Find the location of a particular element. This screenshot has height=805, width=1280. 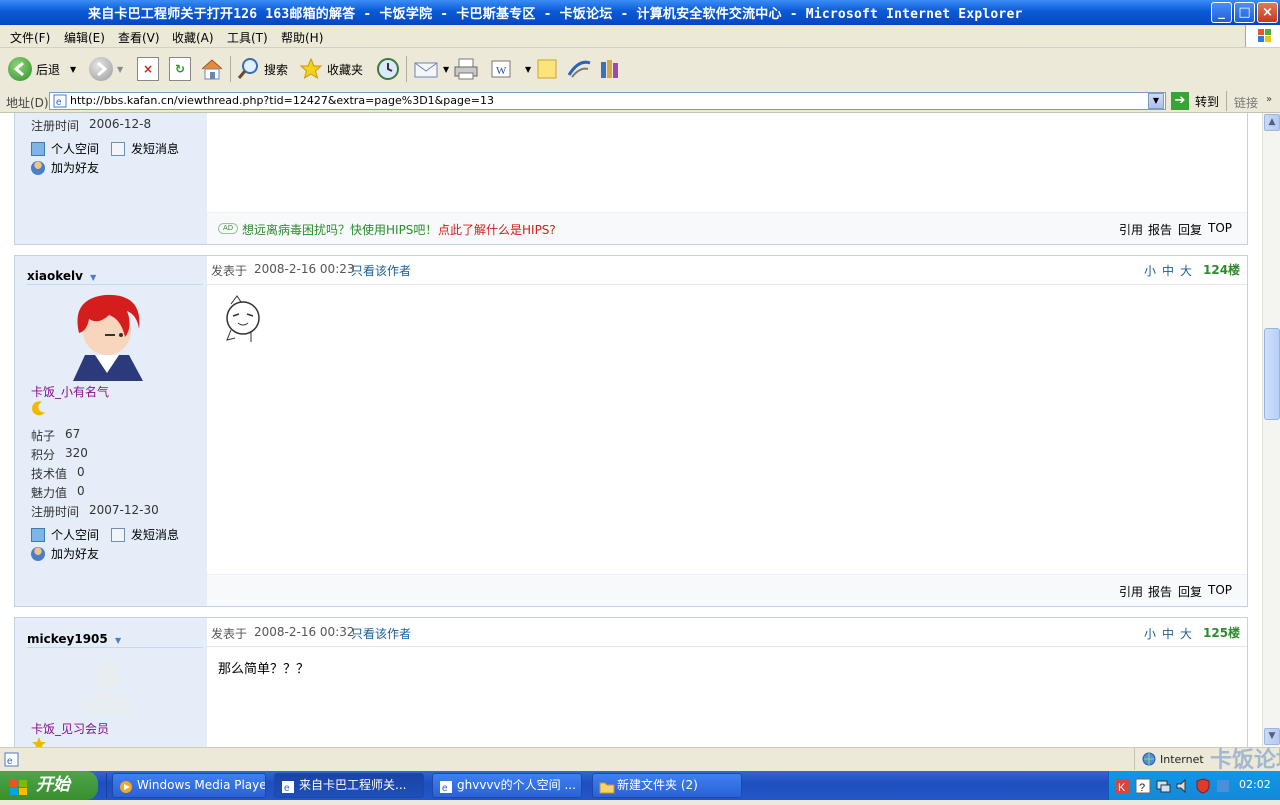

edit-dropdown-icon: ▼ is located at coordinates (528, 69).